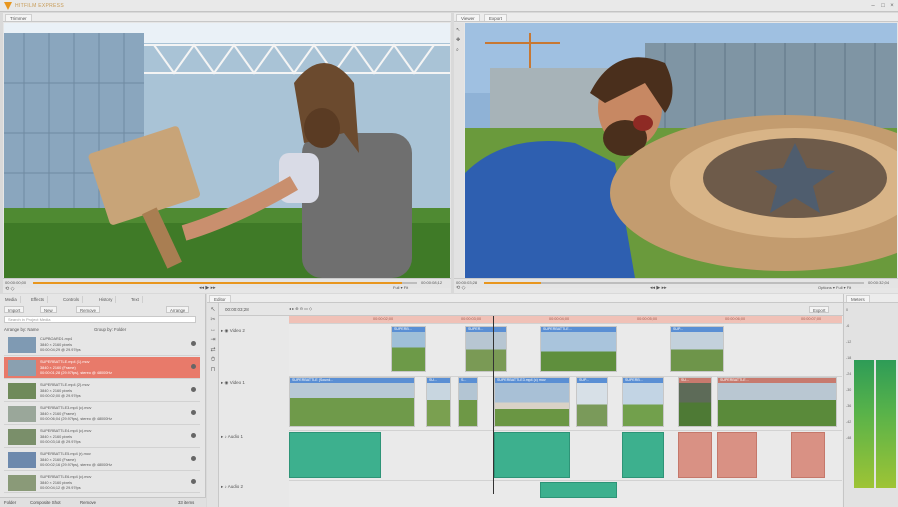 The image size is (898, 507). What do you see at coordinates (658, 288) in the screenshot?
I see `viewer-play-controls: ◂◂ ▶ ▸▸` at bounding box center [658, 288].